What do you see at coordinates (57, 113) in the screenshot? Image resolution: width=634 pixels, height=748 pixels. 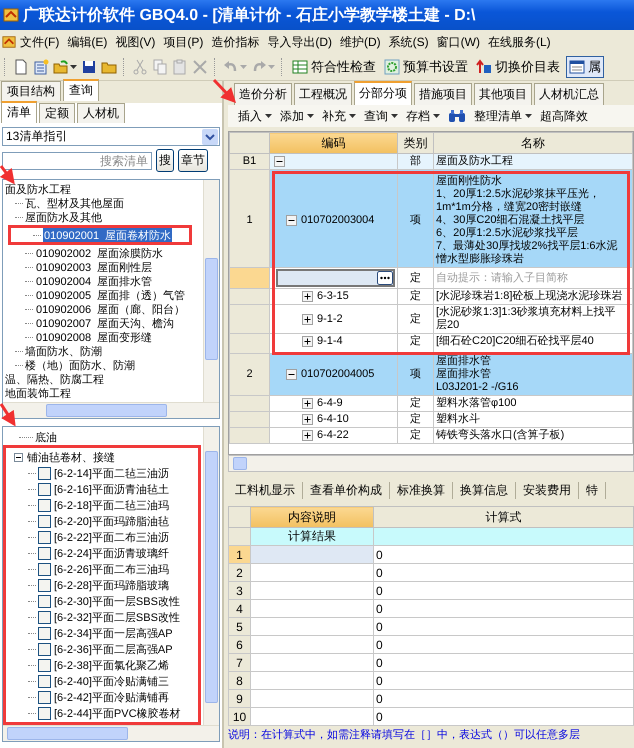 I see `panel-tab: 定额` at bounding box center [57, 113].